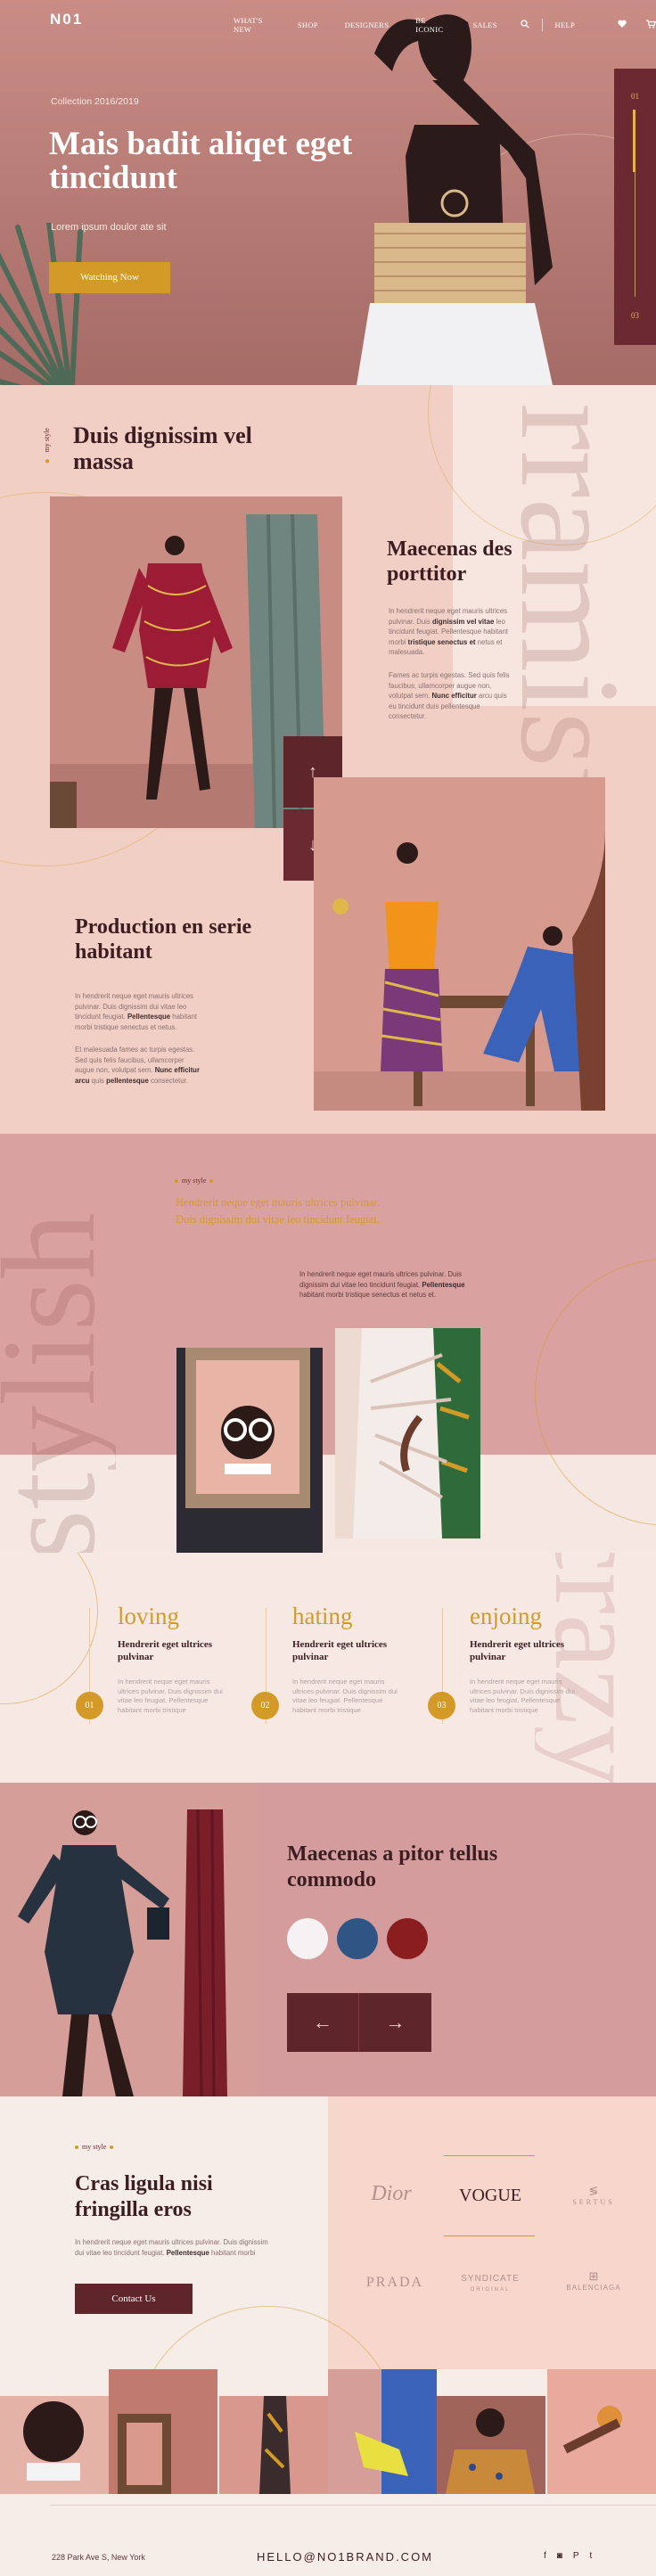 The height and width of the screenshot is (2576, 656). What do you see at coordinates (568, 2556) in the screenshot?
I see `social-links: f ◙ P t` at bounding box center [568, 2556].